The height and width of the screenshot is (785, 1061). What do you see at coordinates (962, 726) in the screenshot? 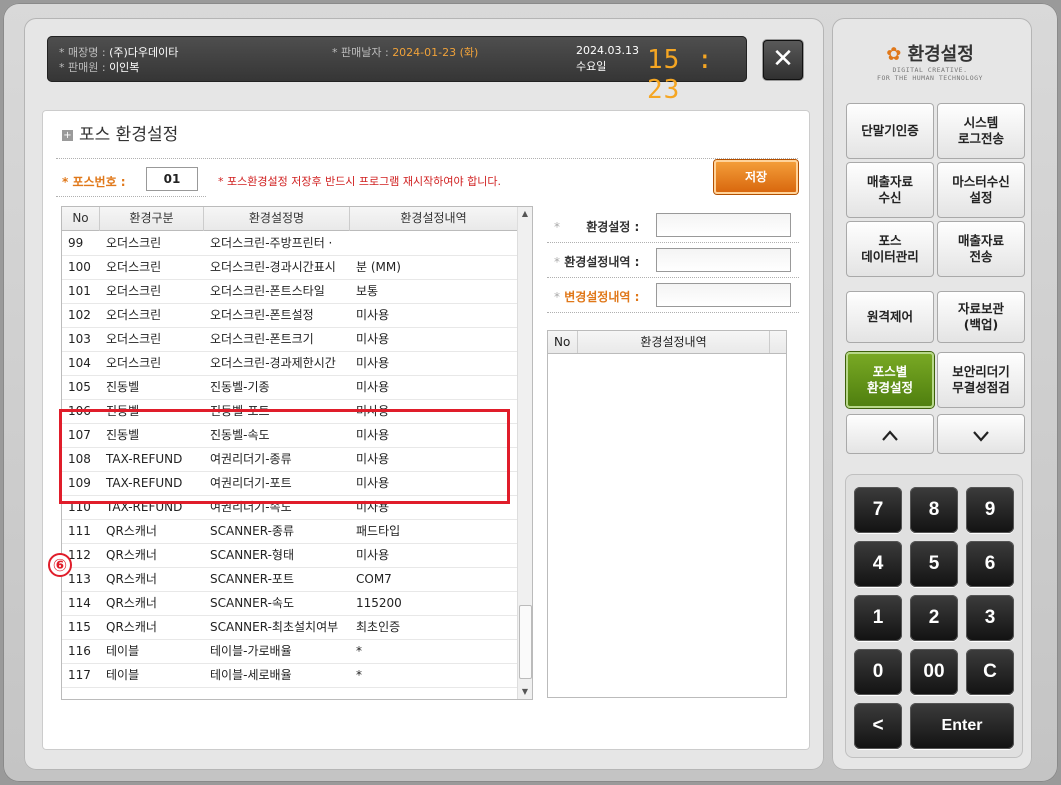
I see `enter-key: Enter` at bounding box center [962, 726].